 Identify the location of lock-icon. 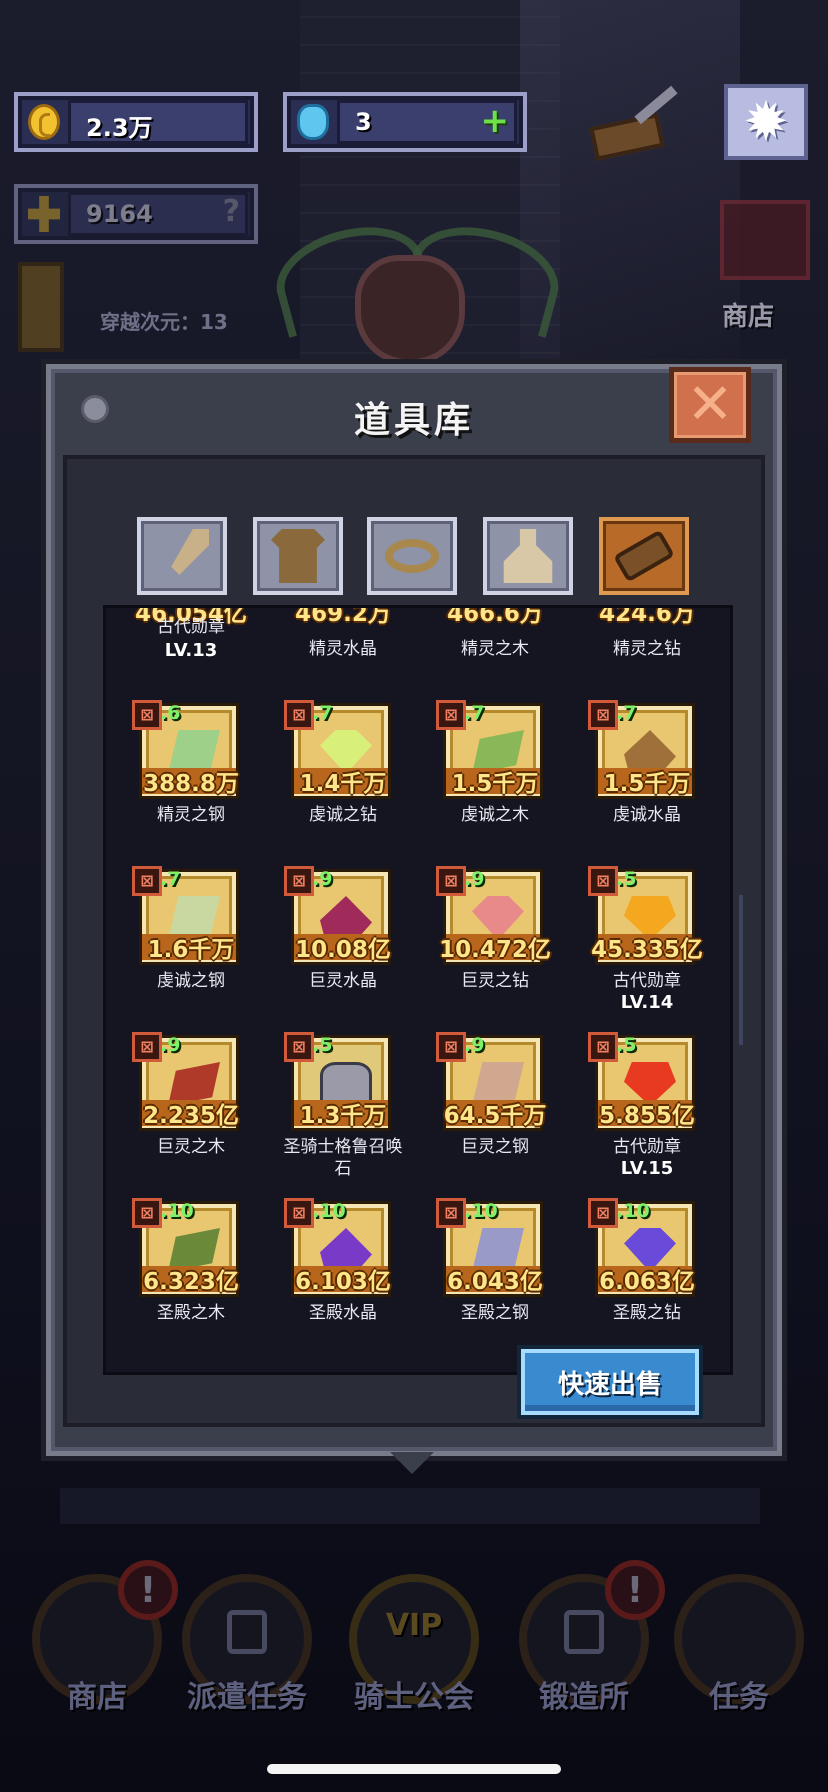
(584, 1632).